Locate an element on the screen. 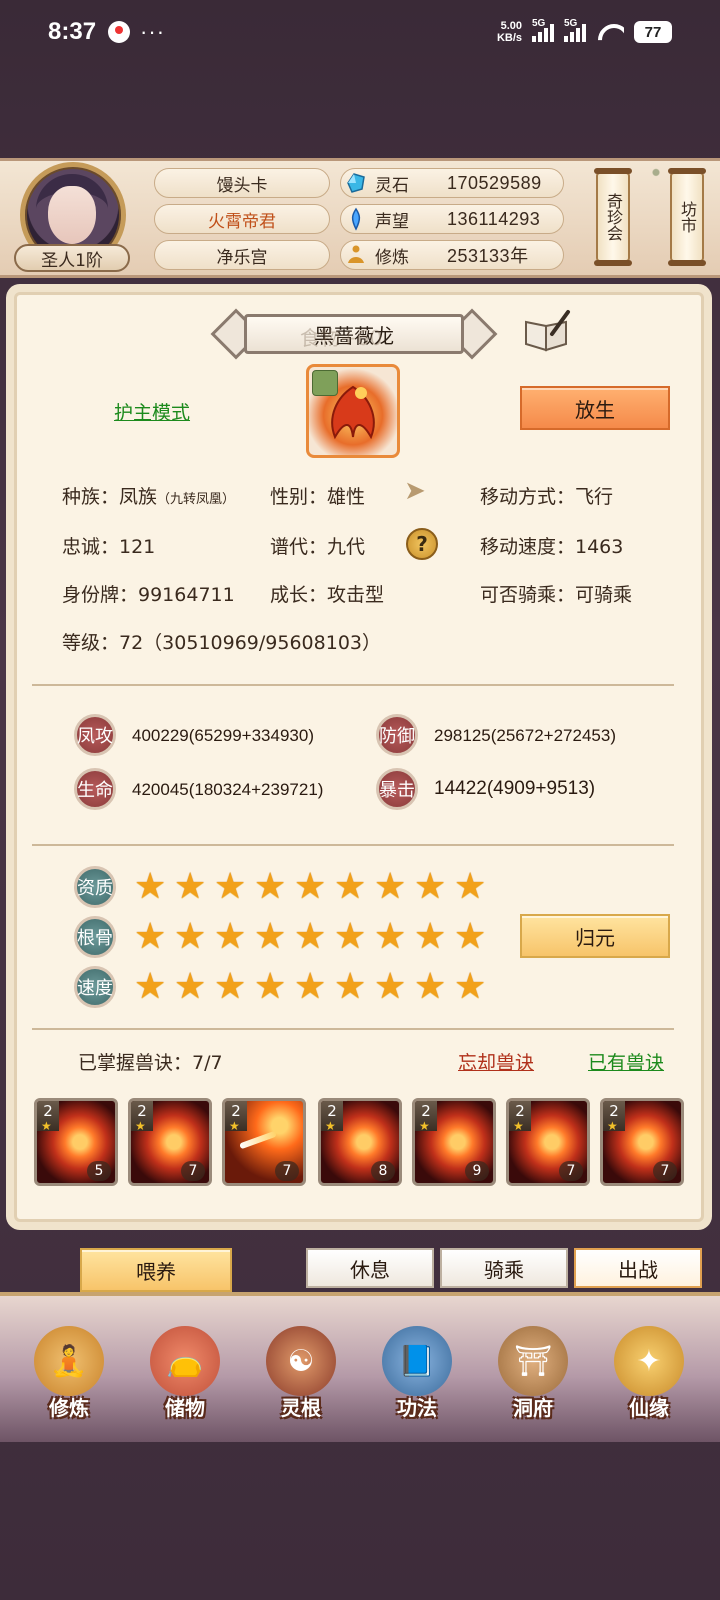 Image resolution: width=720 pixels, height=1600 pixels. network-speed: 5.00 KB/s is located at coordinates (509, 32).